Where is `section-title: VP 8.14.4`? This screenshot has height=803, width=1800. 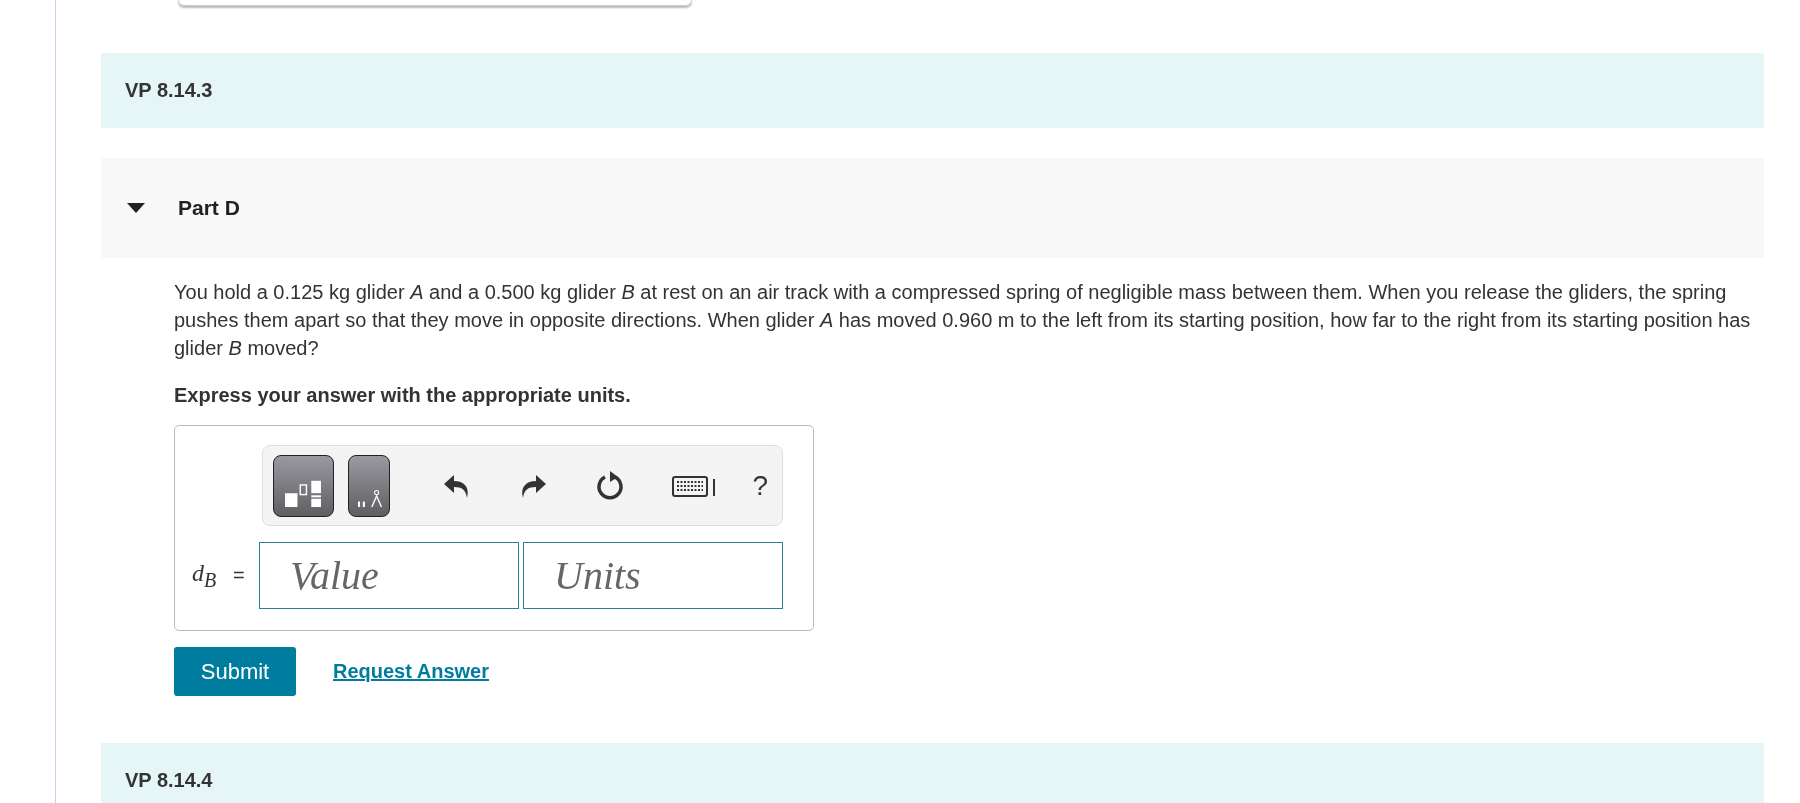 section-title: VP 8.14.4 is located at coordinates (169, 780).